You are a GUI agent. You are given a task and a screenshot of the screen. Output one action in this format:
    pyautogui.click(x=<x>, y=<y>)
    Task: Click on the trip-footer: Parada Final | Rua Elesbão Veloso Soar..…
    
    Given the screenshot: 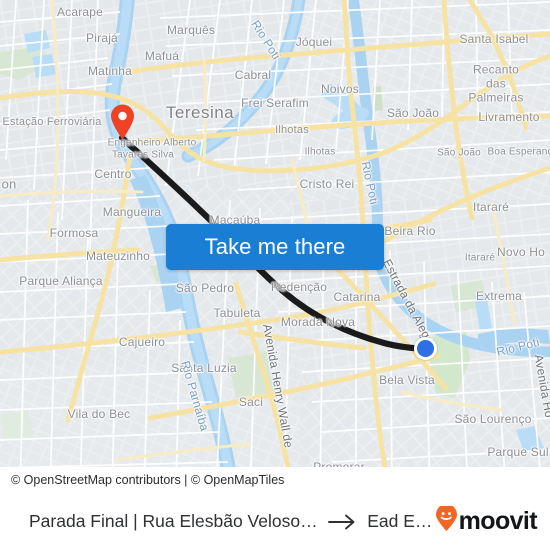 What is the action you would take?
    pyautogui.click(x=275, y=521)
    